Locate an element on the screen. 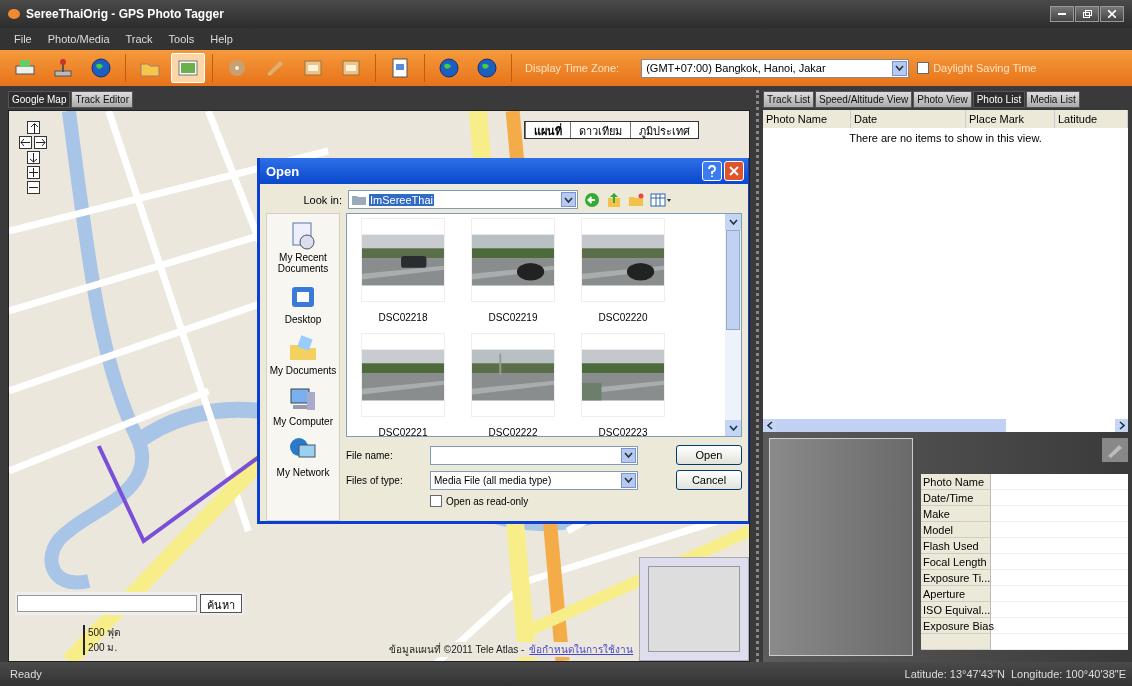 This screenshot has width=1132, height=686. tab: Photo List is located at coordinates (999, 99).